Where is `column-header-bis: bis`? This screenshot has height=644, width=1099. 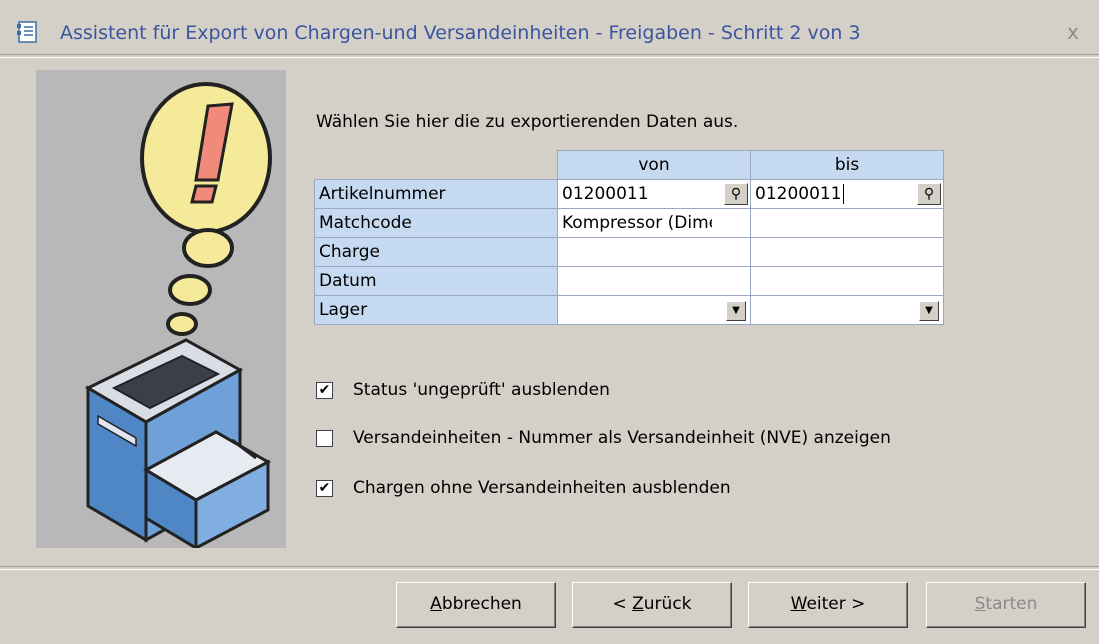 column-header-bis: bis is located at coordinates (847, 165).